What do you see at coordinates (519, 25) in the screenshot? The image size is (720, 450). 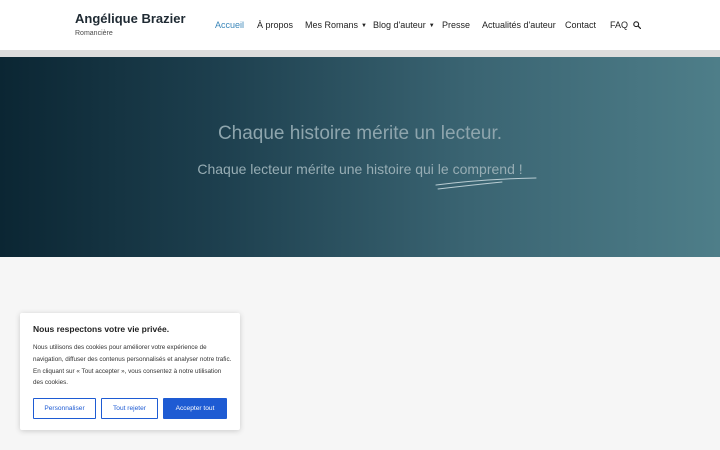 I see `nav-item-actualites: Actualités d'auteur` at bounding box center [519, 25].